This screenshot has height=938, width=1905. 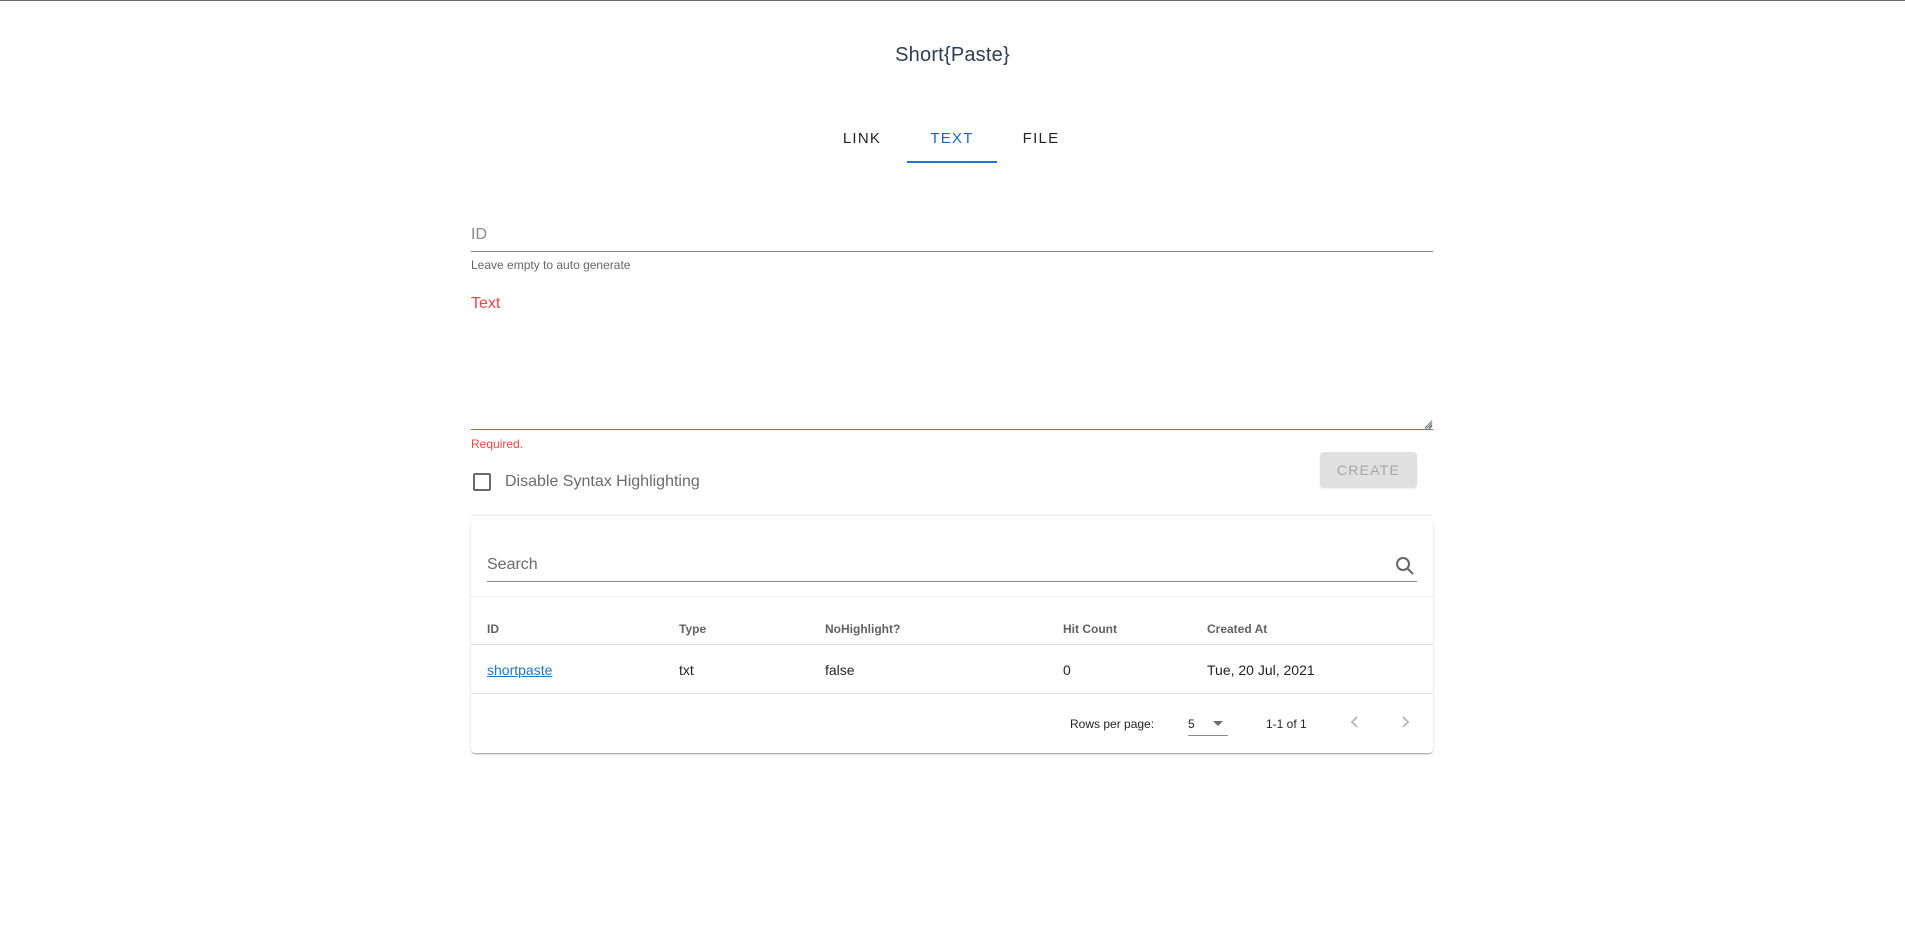 What do you see at coordinates (551, 265) in the screenshot?
I see `id-hint: Leave empty to auto generate` at bounding box center [551, 265].